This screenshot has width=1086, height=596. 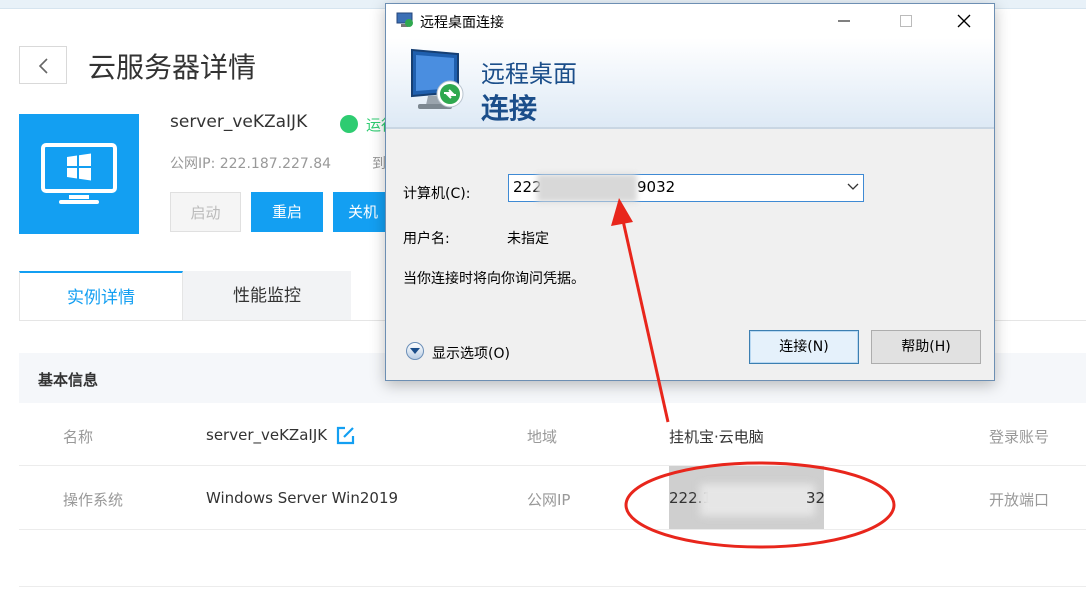 I want to click on maximize-icon, so click(x=906, y=21).